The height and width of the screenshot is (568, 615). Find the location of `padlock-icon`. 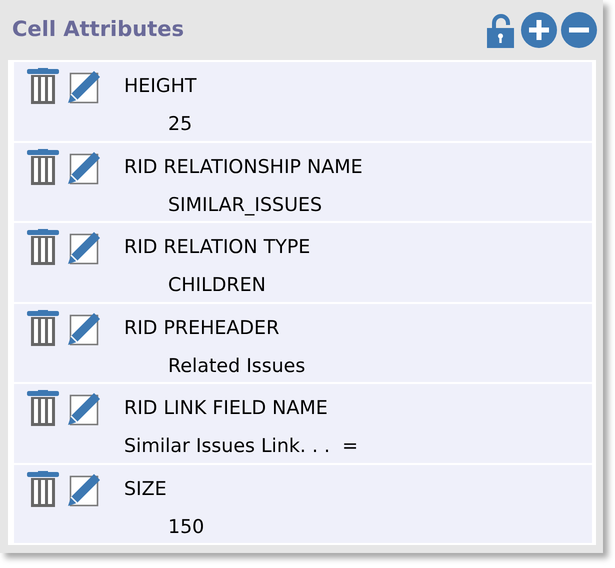

padlock-icon is located at coordinates (501, 30).